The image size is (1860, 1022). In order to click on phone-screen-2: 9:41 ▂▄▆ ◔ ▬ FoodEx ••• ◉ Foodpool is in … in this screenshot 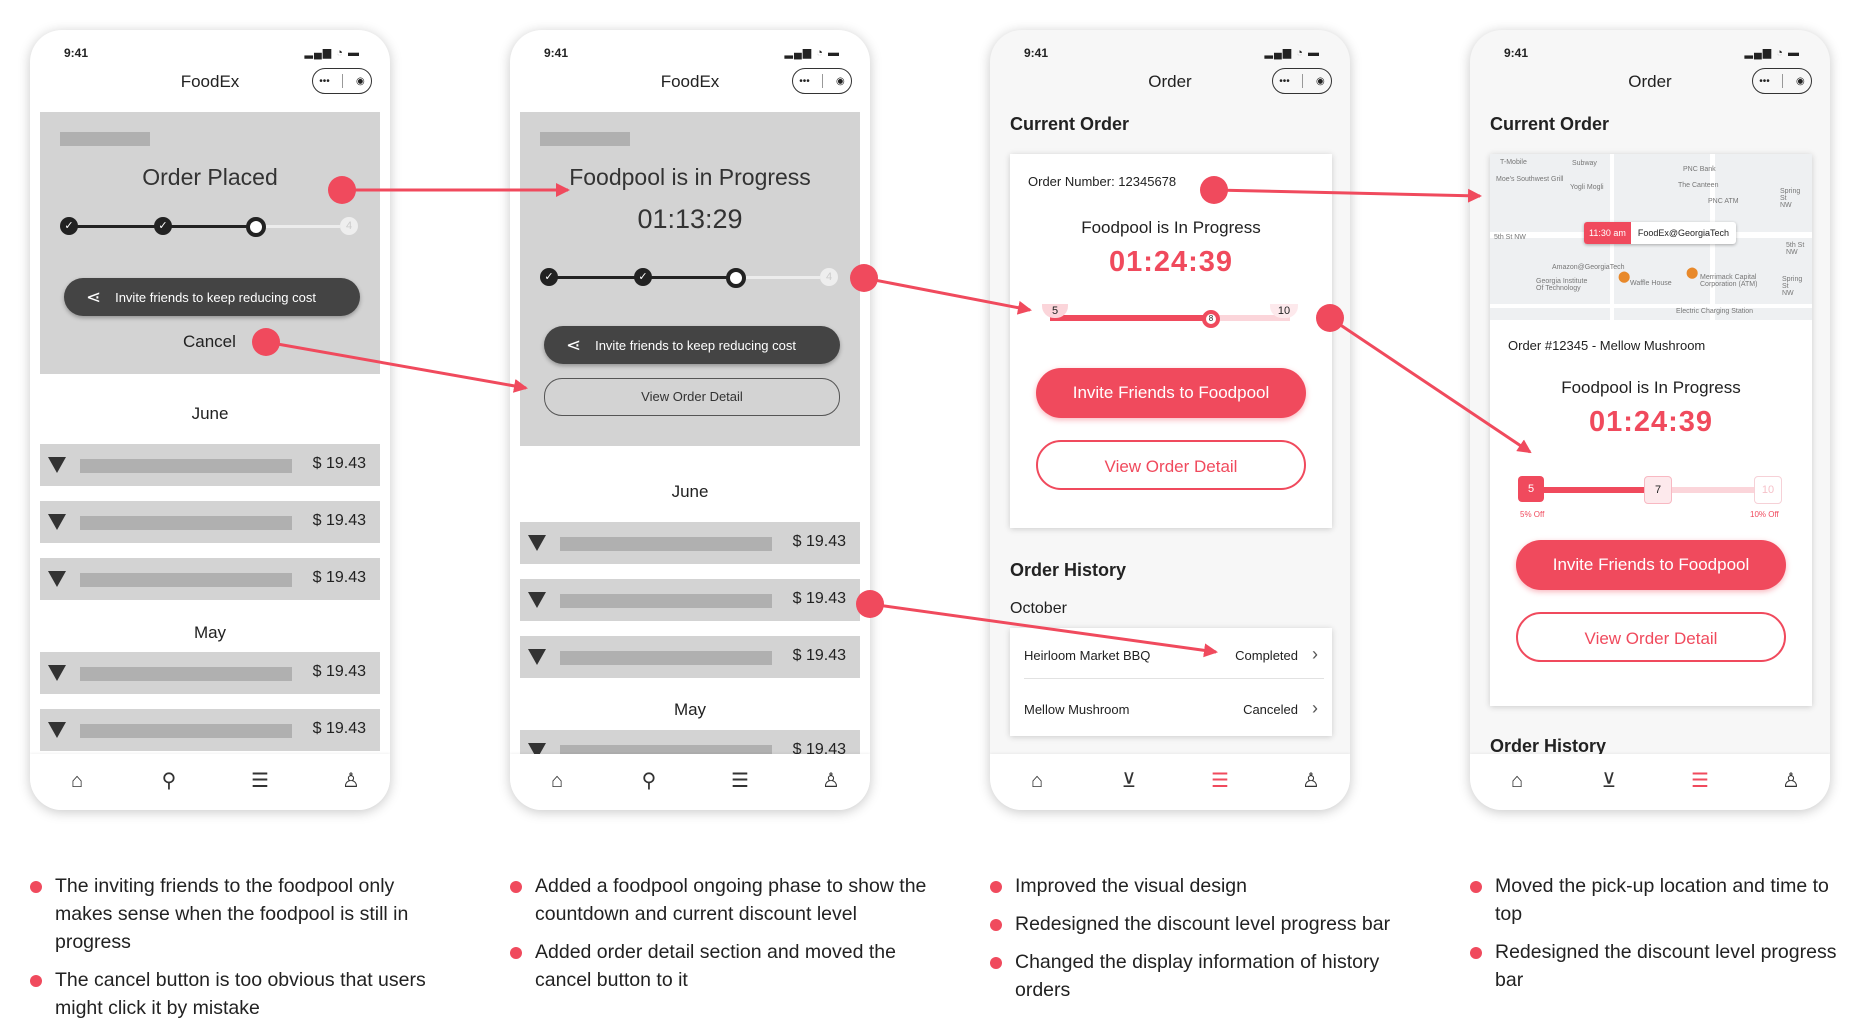, I will do `click(690, 420)`.